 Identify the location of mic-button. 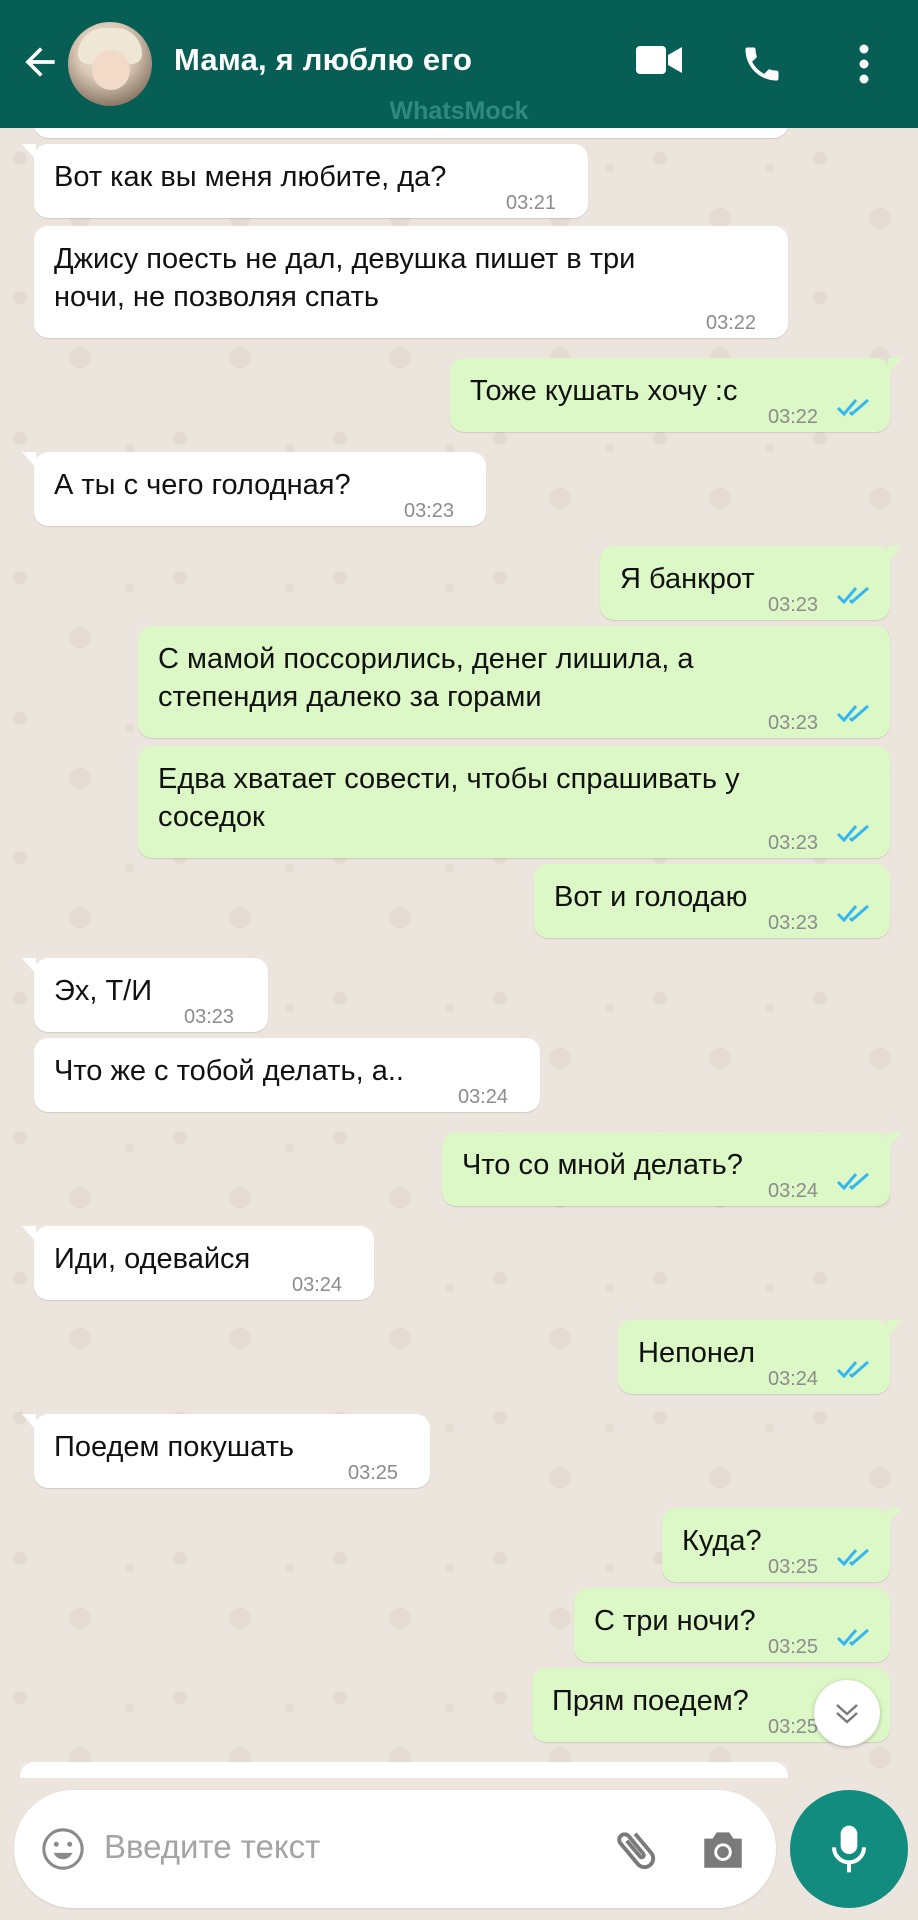
(849, 1849).